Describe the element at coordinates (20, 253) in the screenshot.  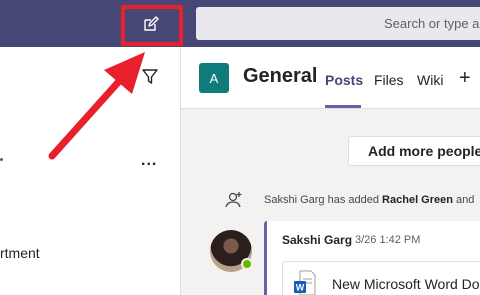
I see `department-label: rtment` at that location.